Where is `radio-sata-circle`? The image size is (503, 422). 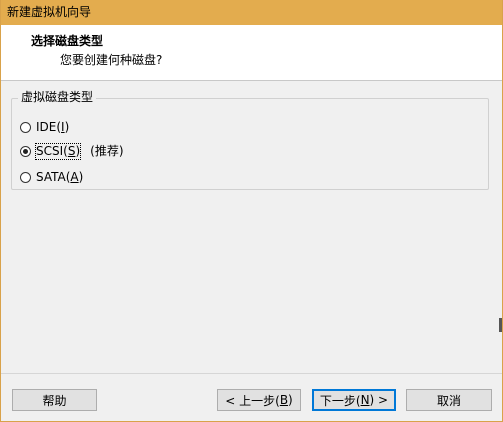 radio-sata-circle is located at coordinates (25, 177).